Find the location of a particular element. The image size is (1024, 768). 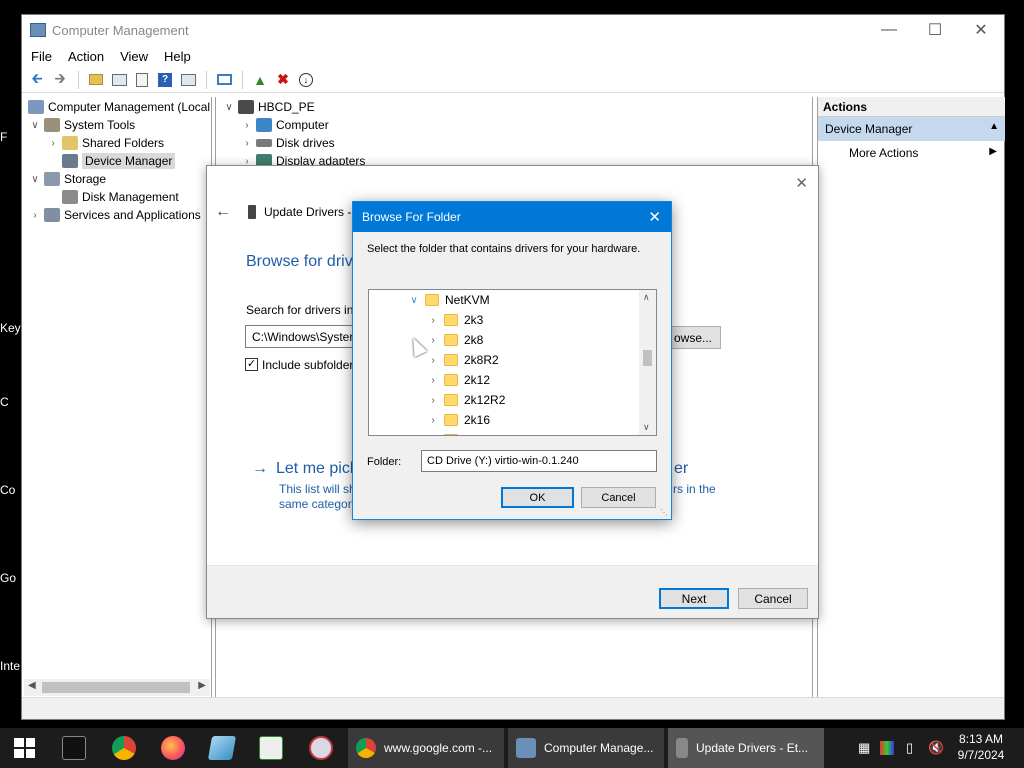

up-folder-icon is located at coordinates (96, 80).